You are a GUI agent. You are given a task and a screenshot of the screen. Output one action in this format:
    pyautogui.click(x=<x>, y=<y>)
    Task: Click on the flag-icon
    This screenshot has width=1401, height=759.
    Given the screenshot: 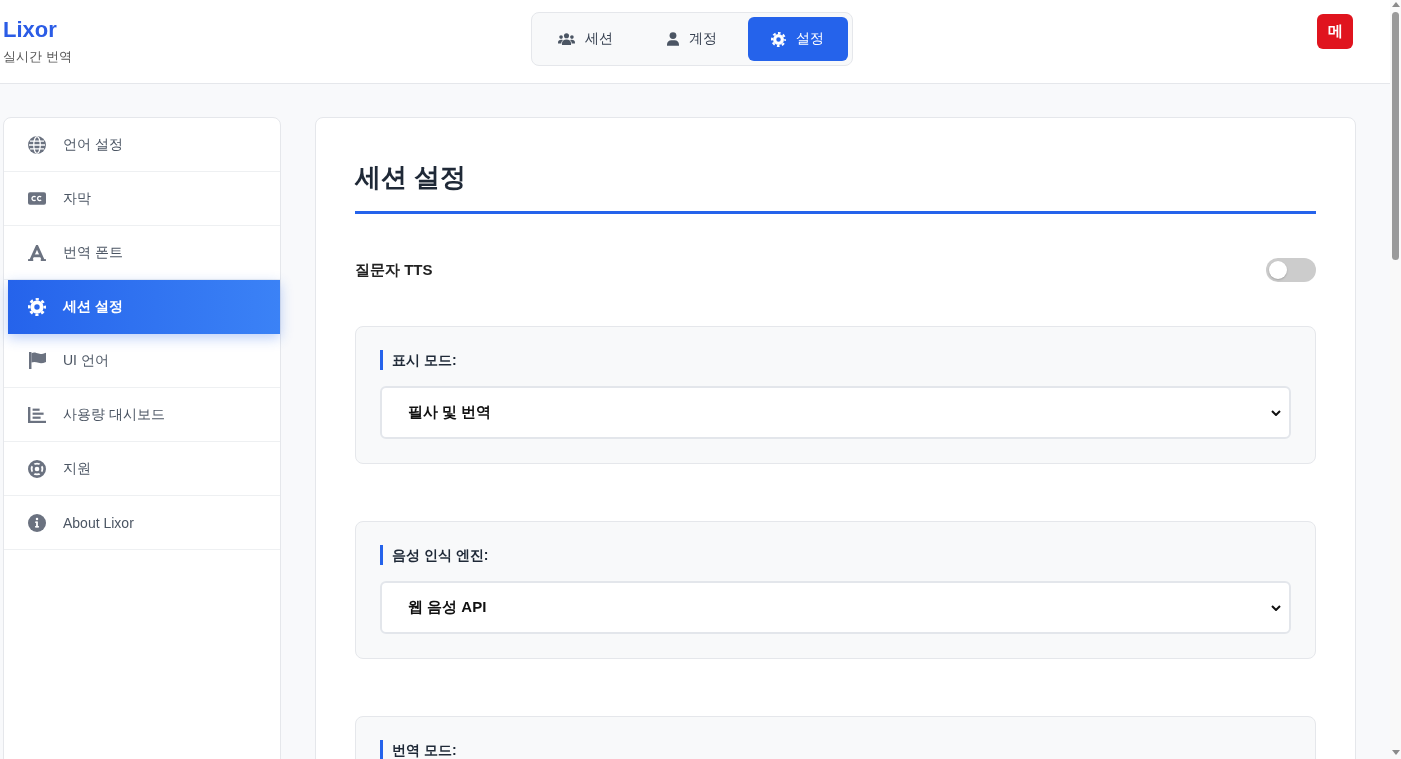 What is the action you would take?
    pyautogui.click(x=37, y=360)
    